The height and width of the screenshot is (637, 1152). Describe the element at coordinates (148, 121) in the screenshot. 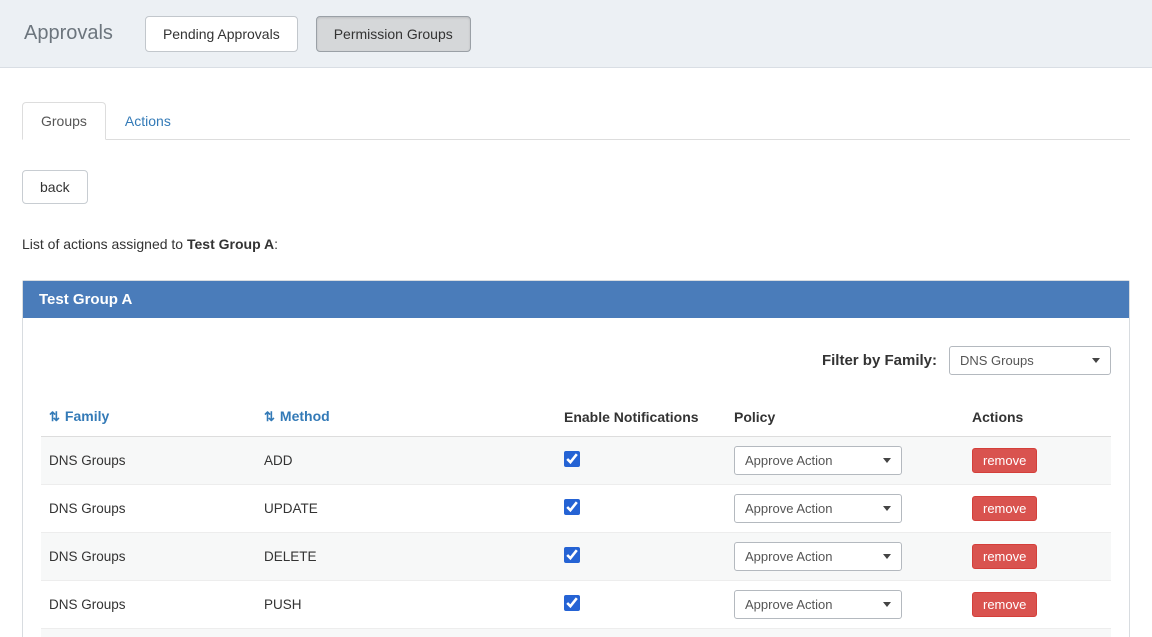

I see `tab-actions: Actions` at that location.